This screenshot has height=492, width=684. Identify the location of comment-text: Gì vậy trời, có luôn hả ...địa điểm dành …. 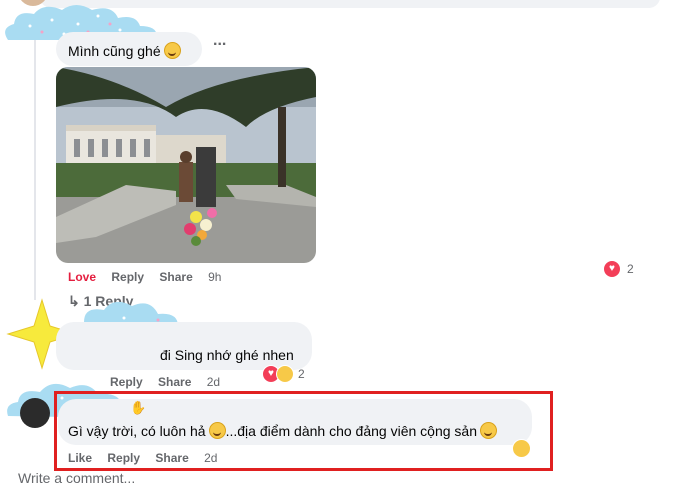
(282, 430).